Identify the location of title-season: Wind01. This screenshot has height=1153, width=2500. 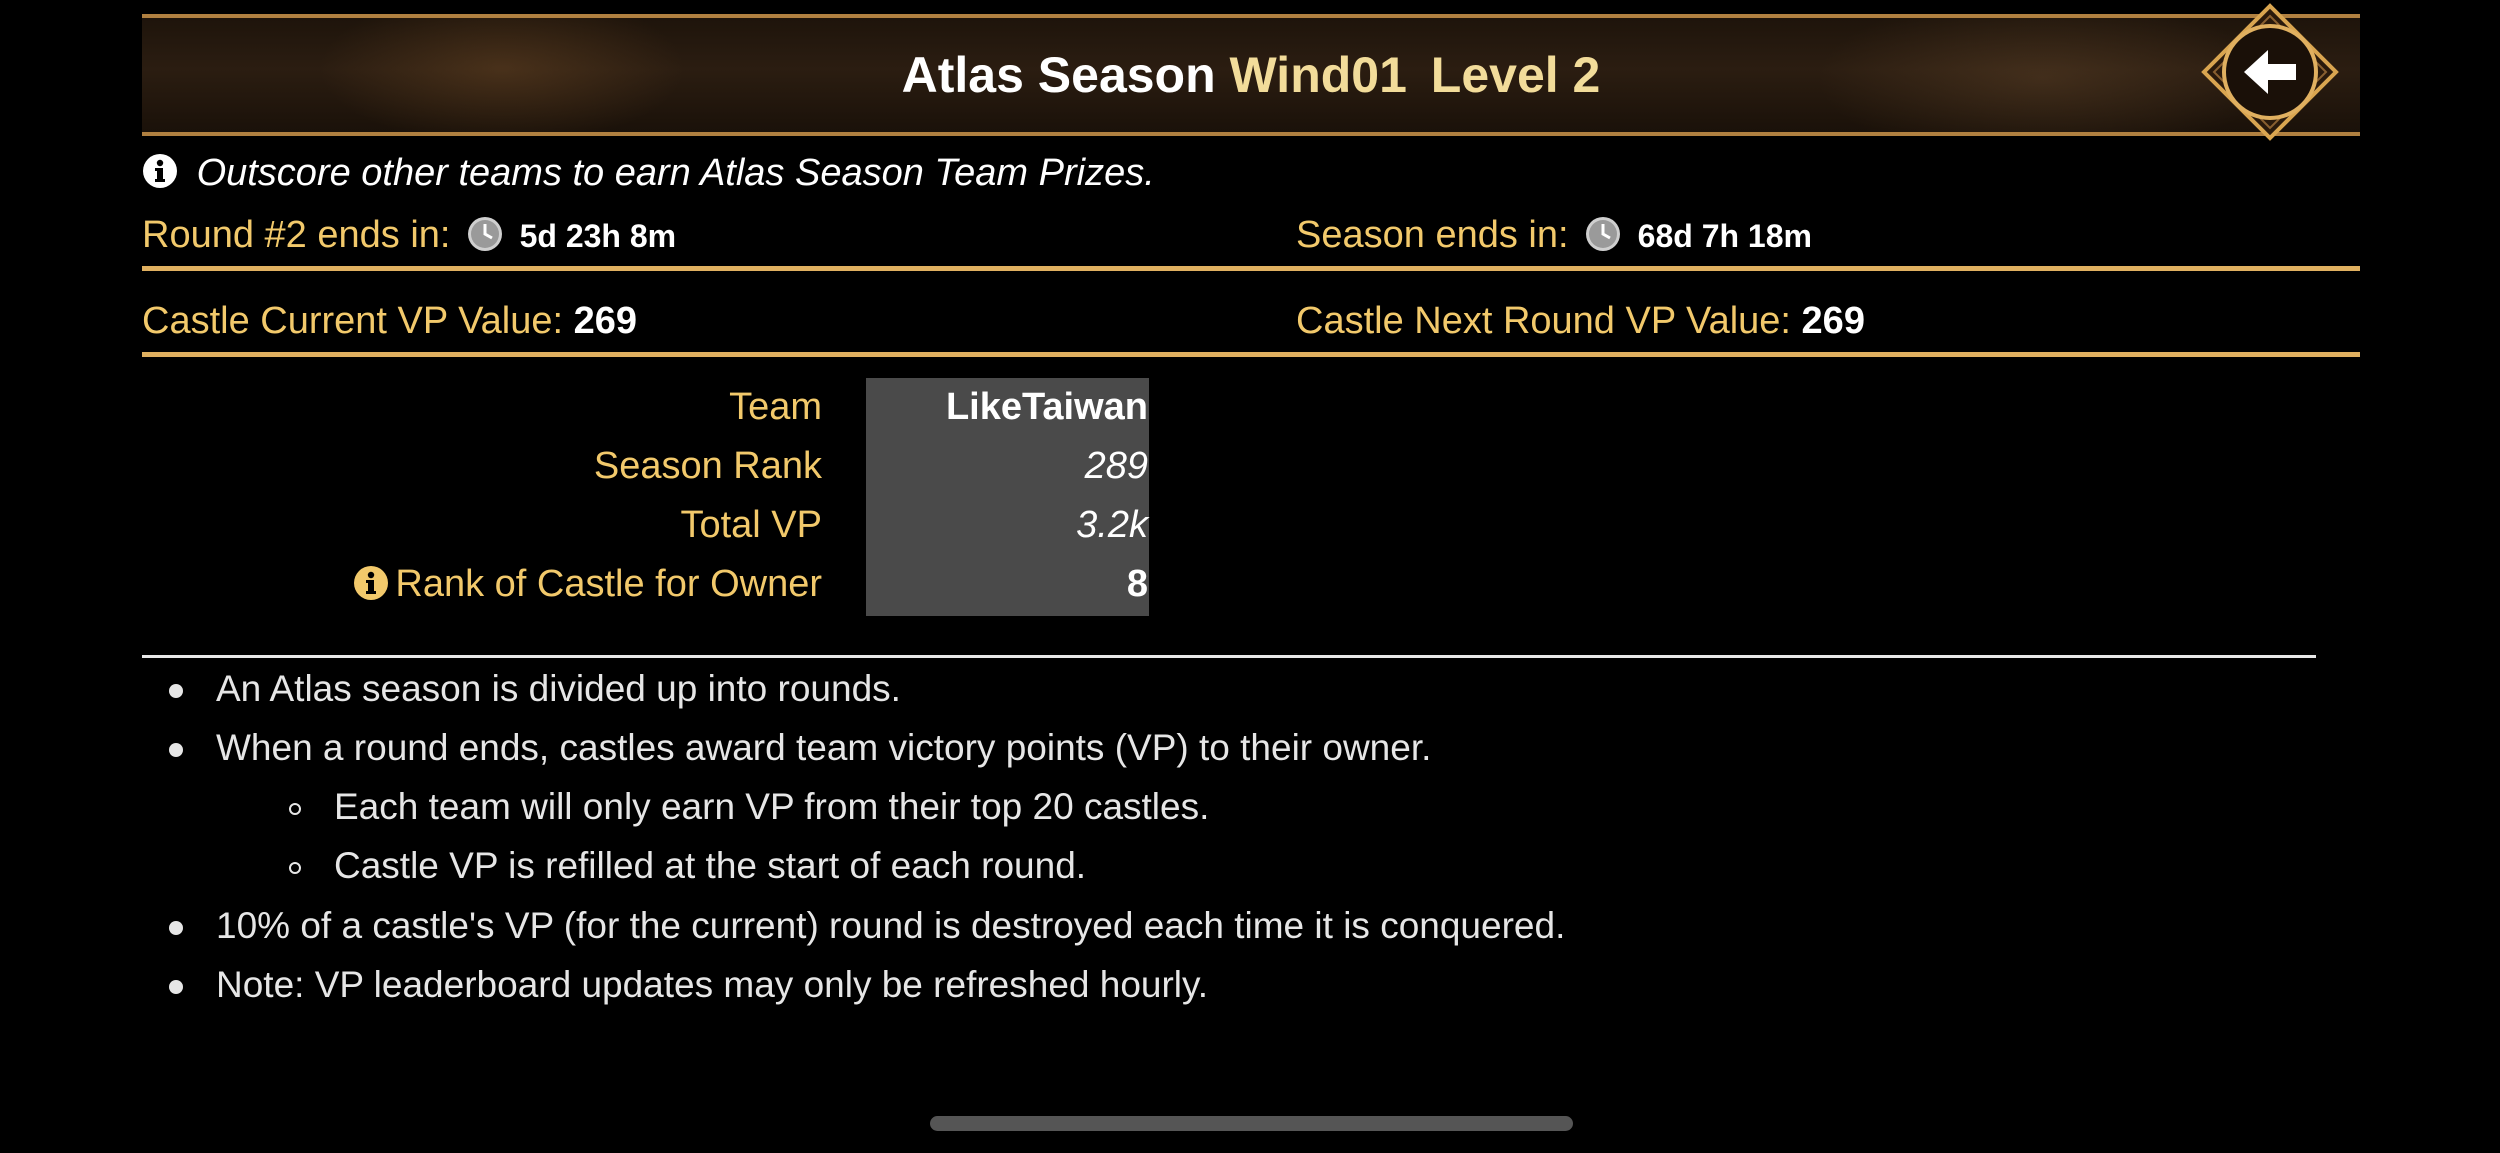
(1318, 75).